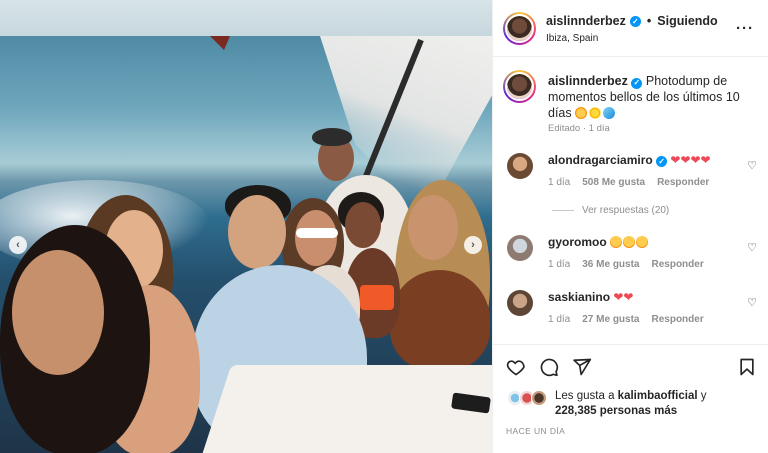  Describe the element at coordinates (572, 38) in the screenshot. I see `post-location: Ibiza, Spain` at that location.